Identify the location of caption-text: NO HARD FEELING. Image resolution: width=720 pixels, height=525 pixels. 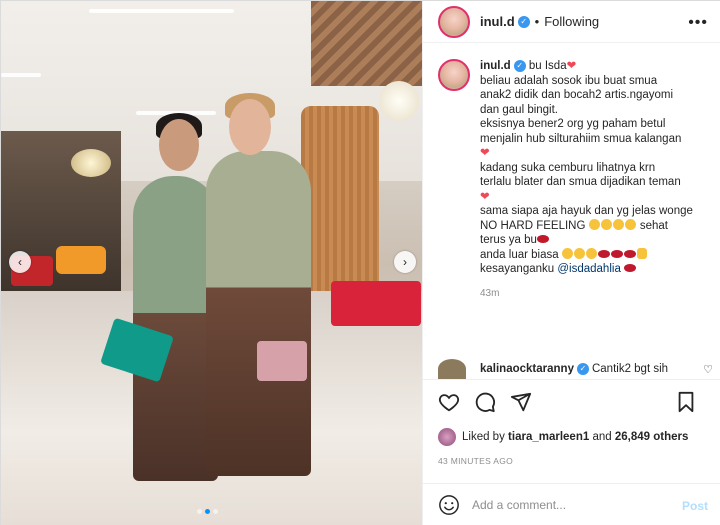
(533, 225).